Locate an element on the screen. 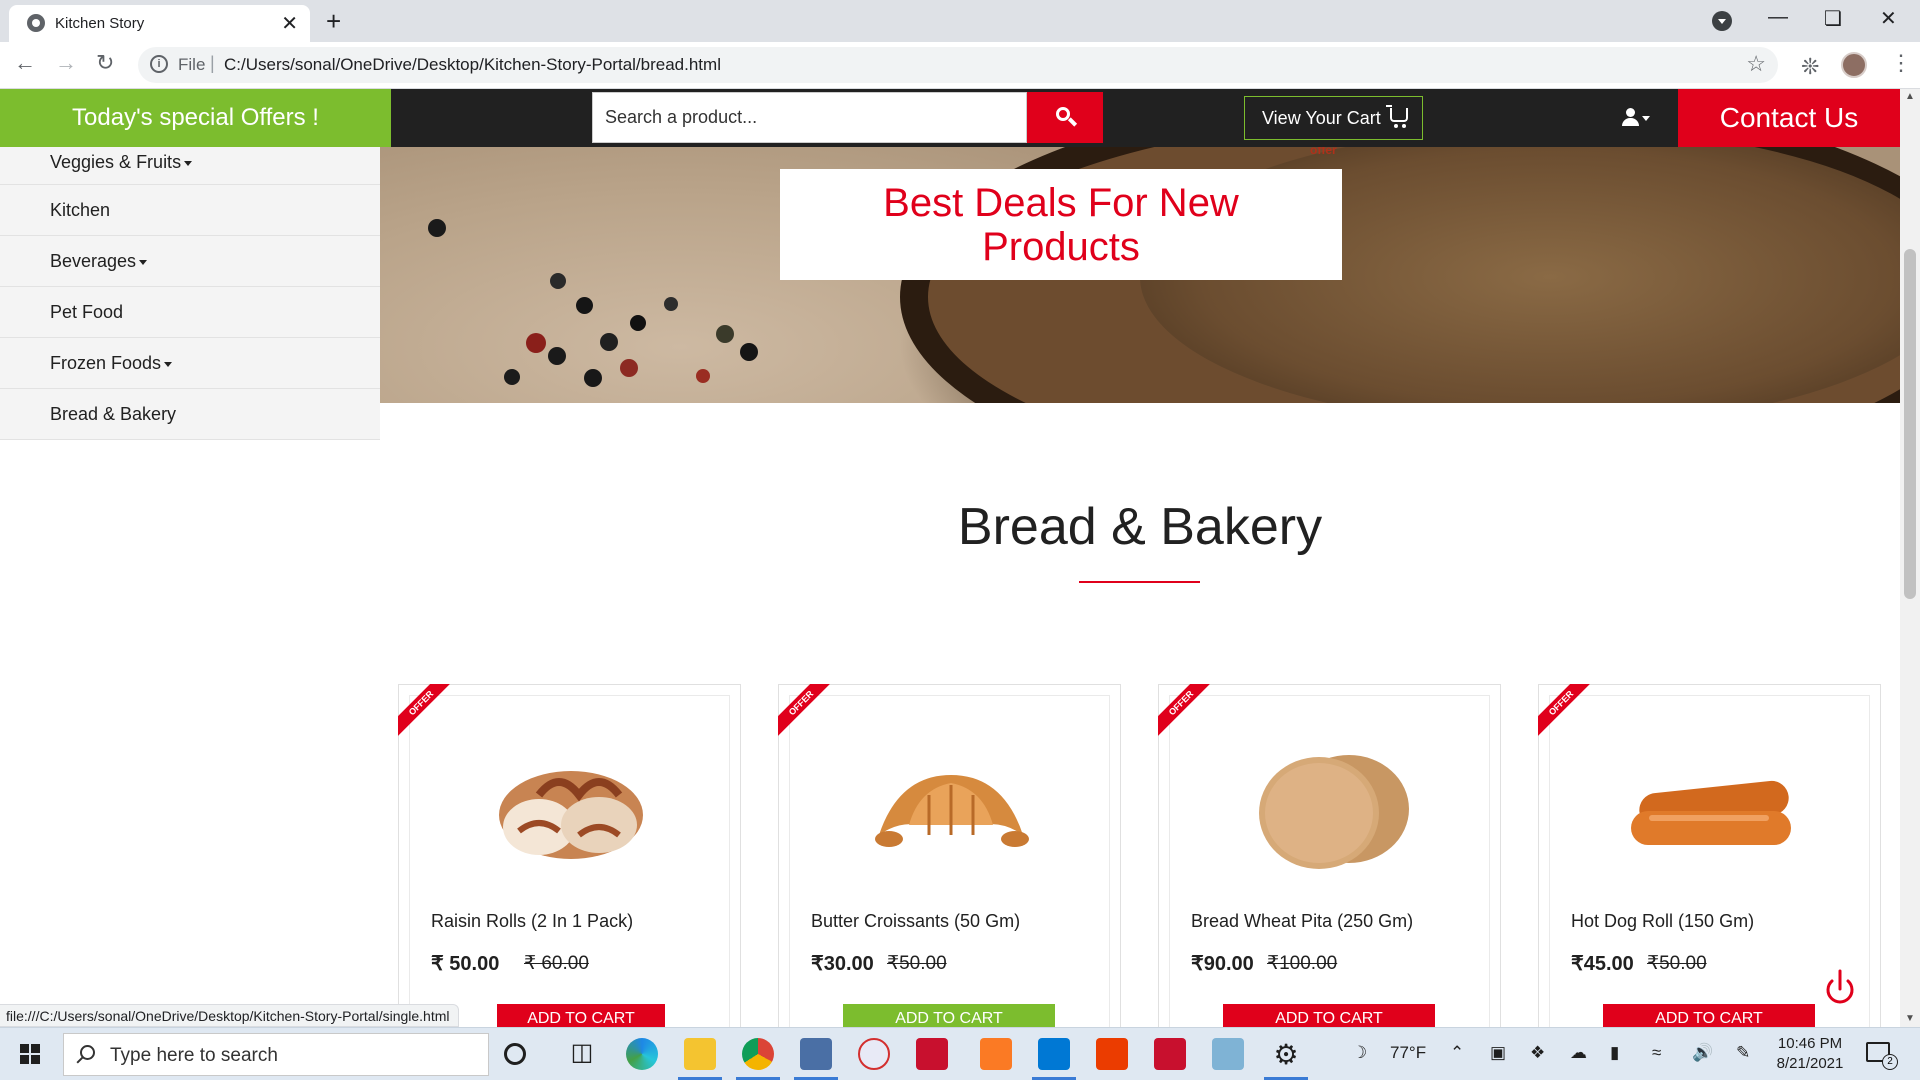 The width and height of the screenshot is (1920, 1080). banner-line-1: Best Deals For New is located at coordinates (1061, 203).